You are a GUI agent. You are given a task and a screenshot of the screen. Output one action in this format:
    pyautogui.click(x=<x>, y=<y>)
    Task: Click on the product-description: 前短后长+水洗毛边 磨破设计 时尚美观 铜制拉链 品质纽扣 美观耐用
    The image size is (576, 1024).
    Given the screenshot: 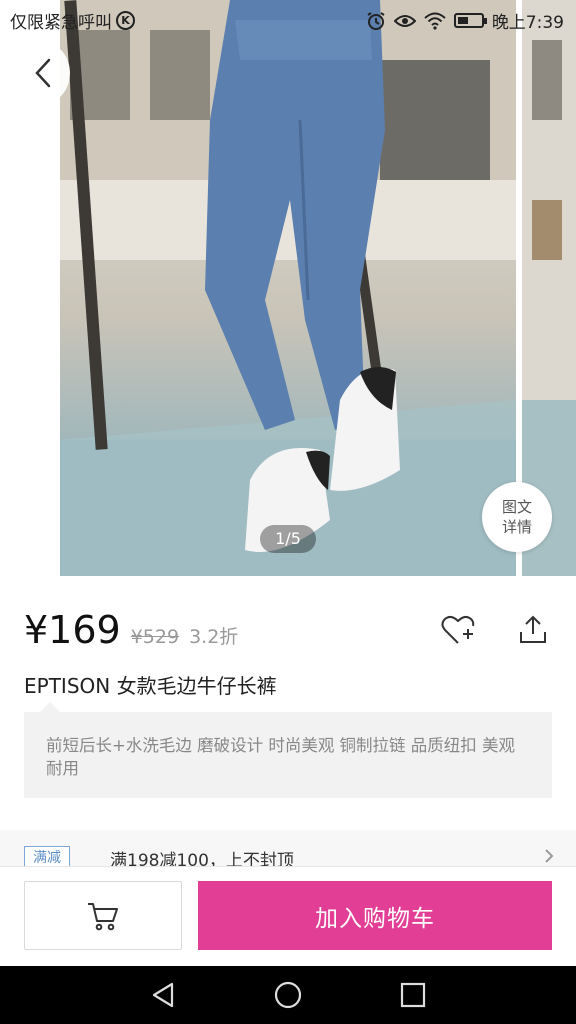 What is the action you would take?
    pyautogui.click(x=288, y=750)
    